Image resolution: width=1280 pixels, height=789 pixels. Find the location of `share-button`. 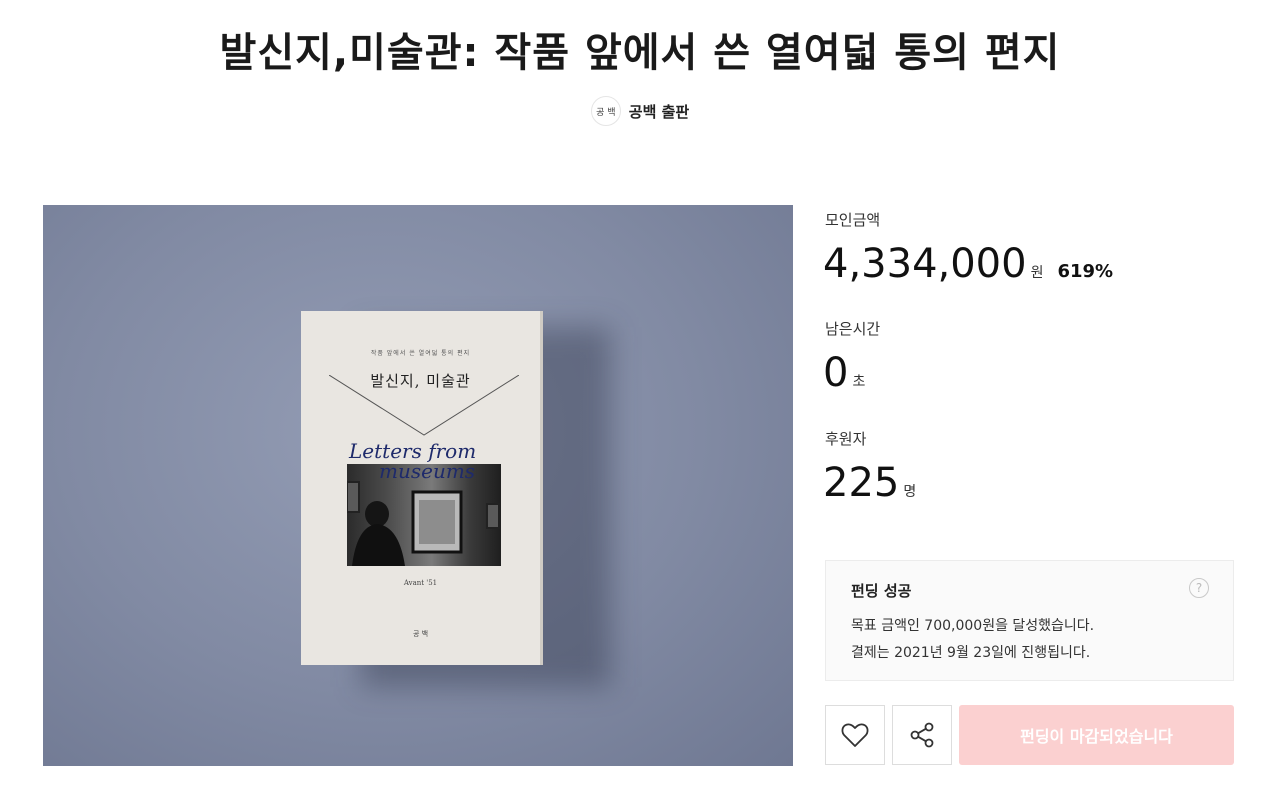

share-button is located at coordinates (922, 735).